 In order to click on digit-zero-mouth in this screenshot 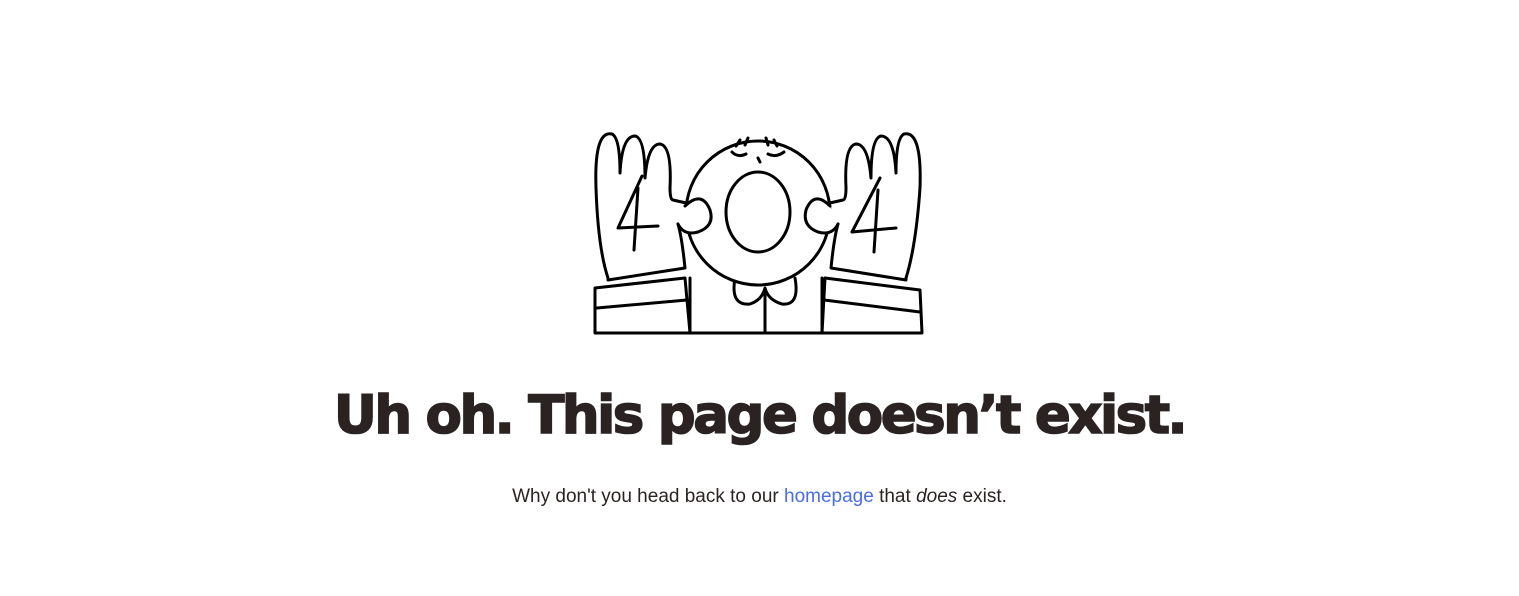, I will do `click(758, 212)`.